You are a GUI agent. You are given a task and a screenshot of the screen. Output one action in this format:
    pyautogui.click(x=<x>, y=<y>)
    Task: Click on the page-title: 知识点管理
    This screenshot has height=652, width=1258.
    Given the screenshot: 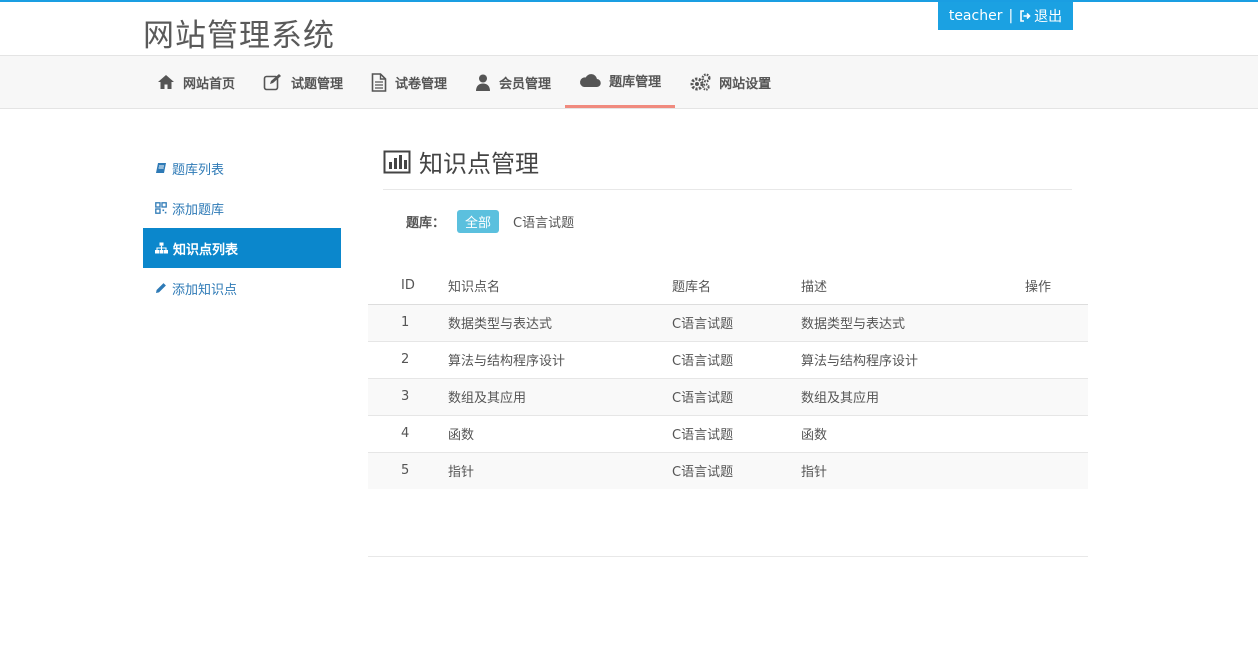 What is the action you would take?
    pyautogui.click(x=461, y=161)
    